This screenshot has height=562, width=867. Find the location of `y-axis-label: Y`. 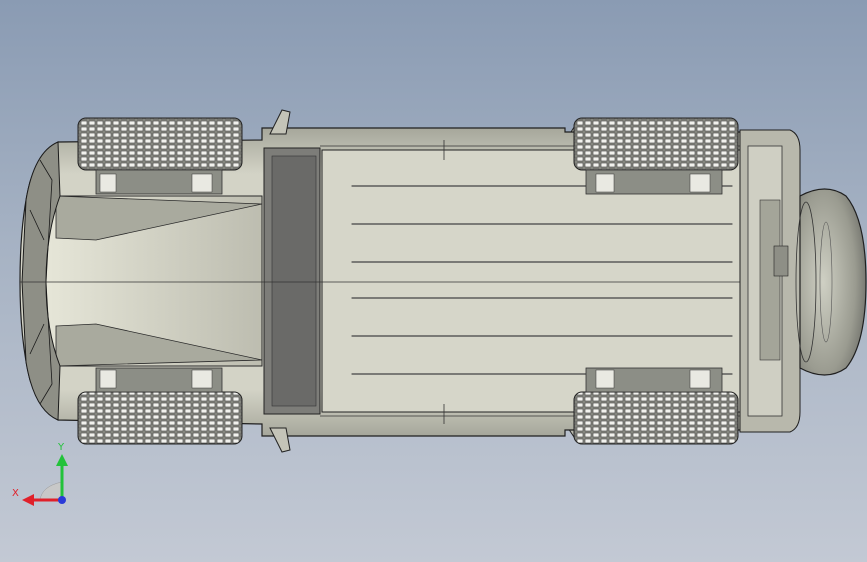

y-axis-label: Y is located at coordinates (61, 447).